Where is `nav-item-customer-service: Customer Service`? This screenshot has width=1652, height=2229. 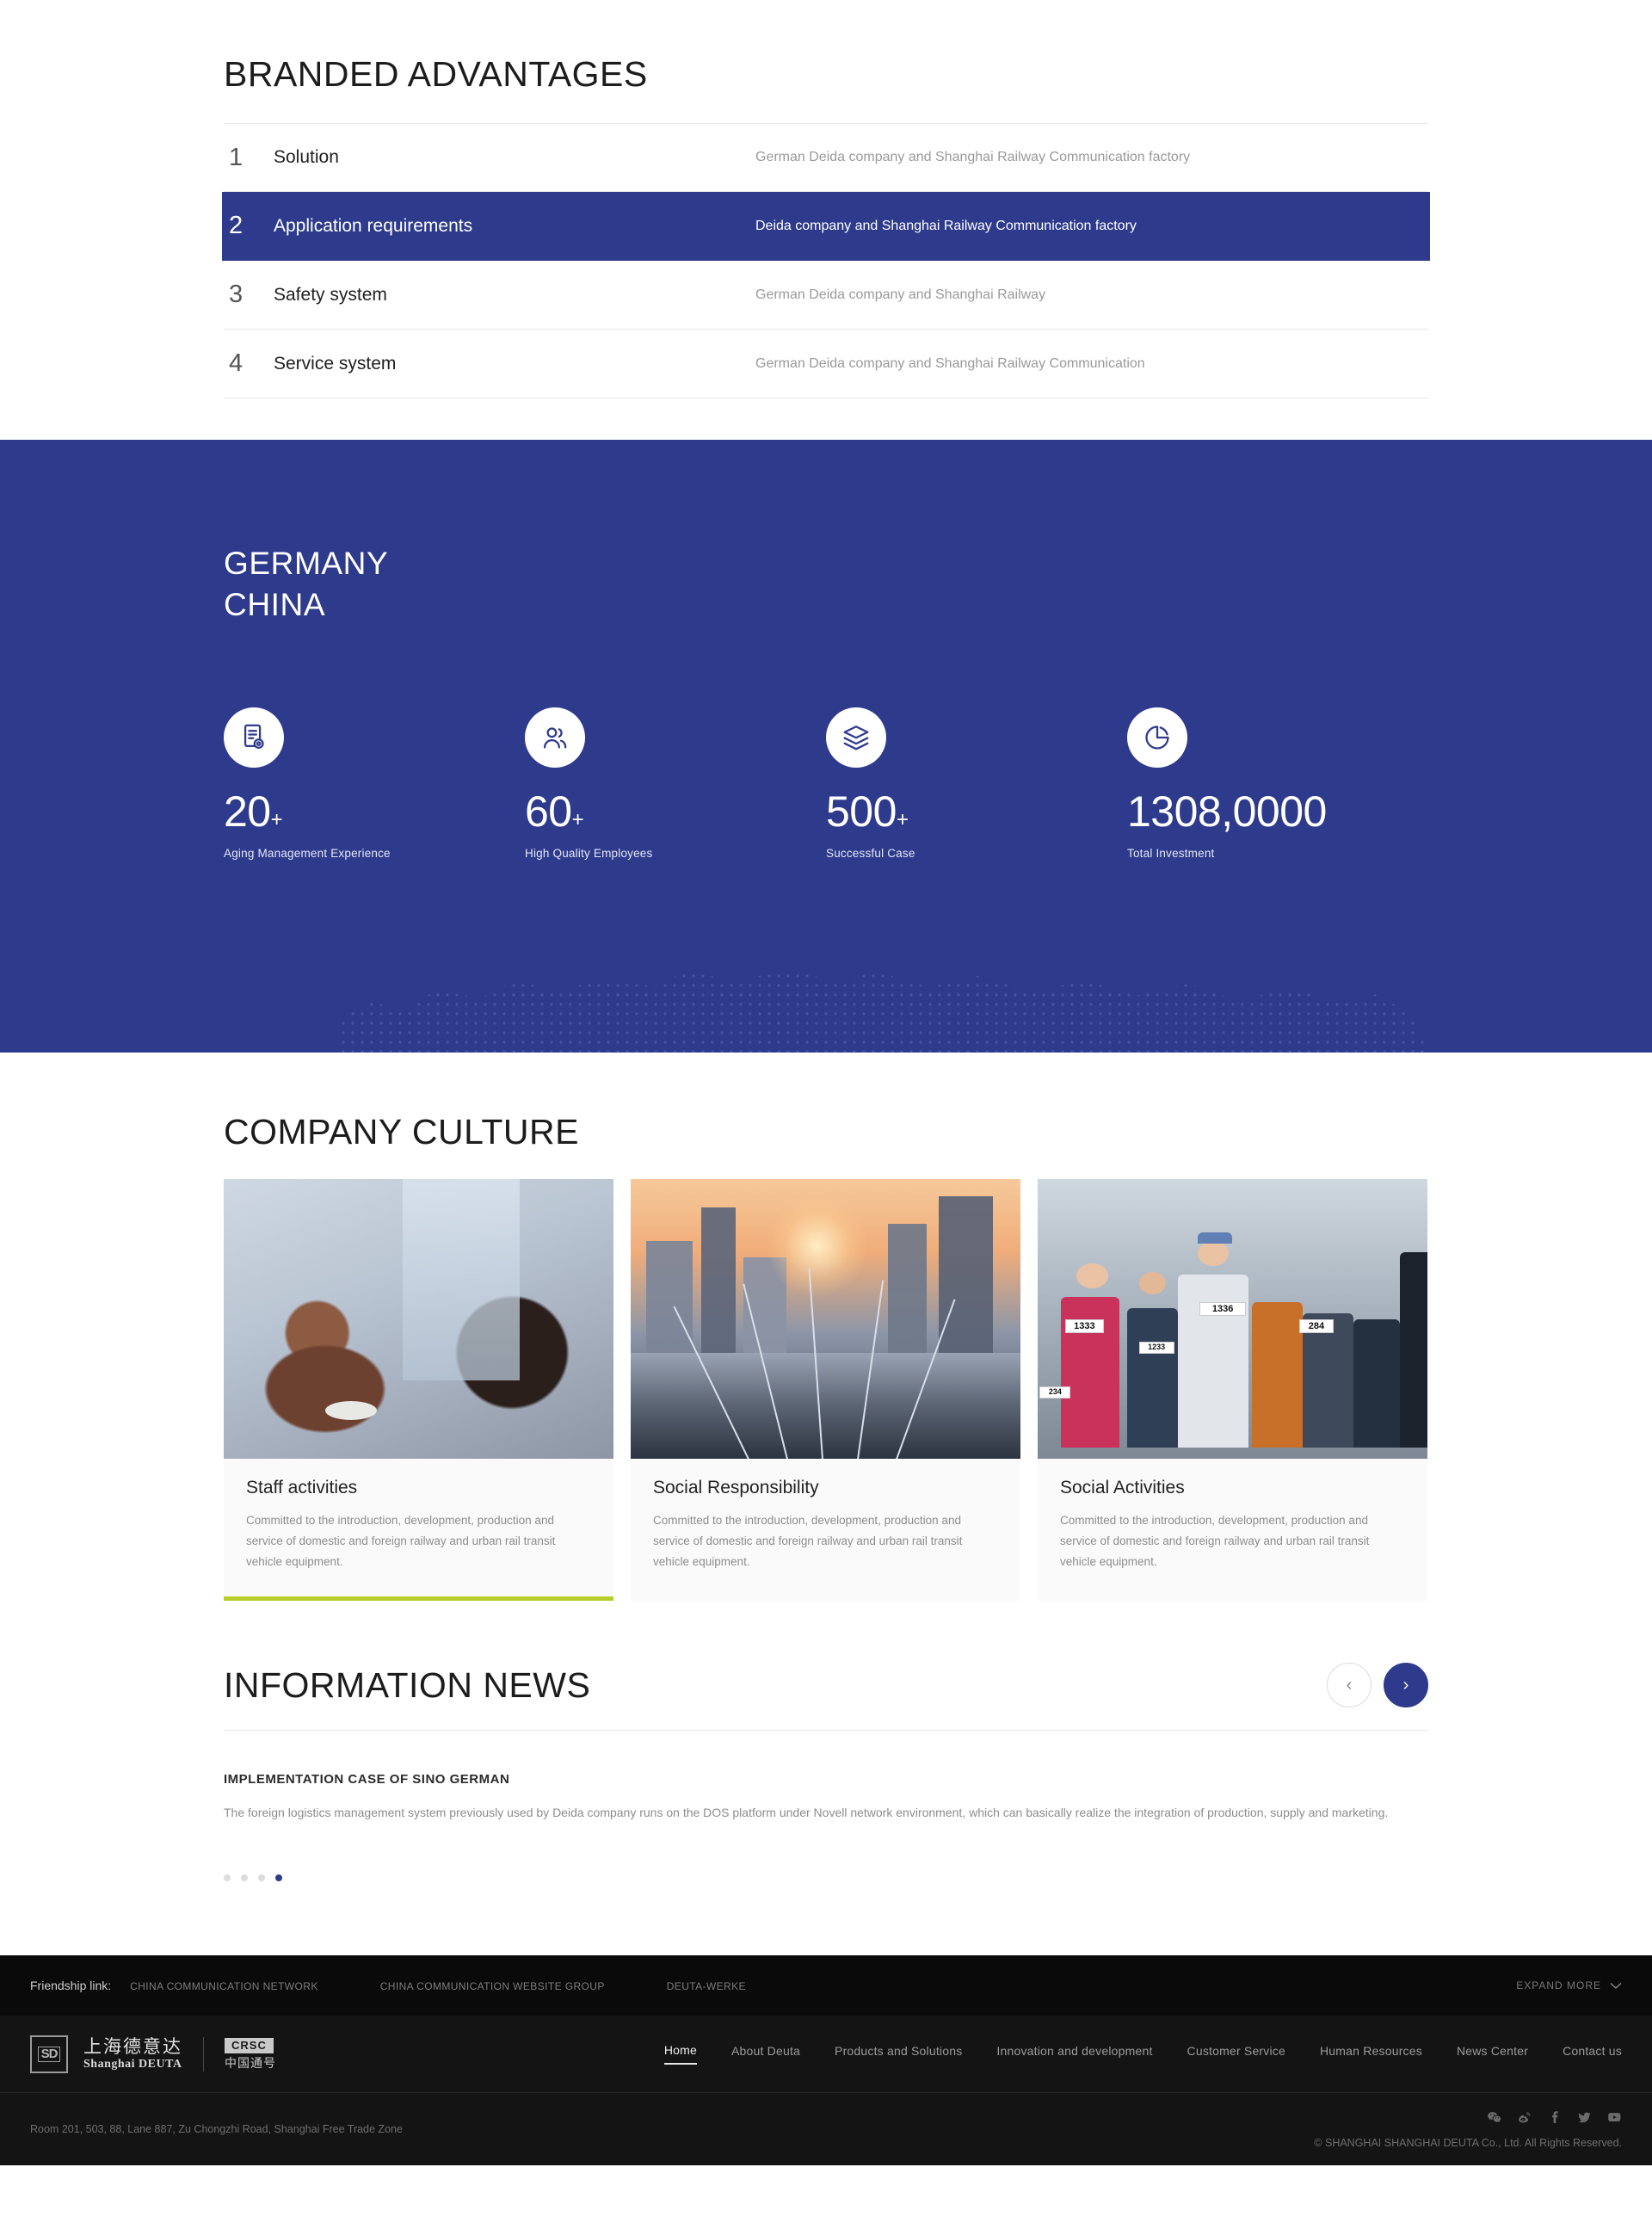 nav-item-customer-service: Customer Service is located at coordinates (1236, 2054).